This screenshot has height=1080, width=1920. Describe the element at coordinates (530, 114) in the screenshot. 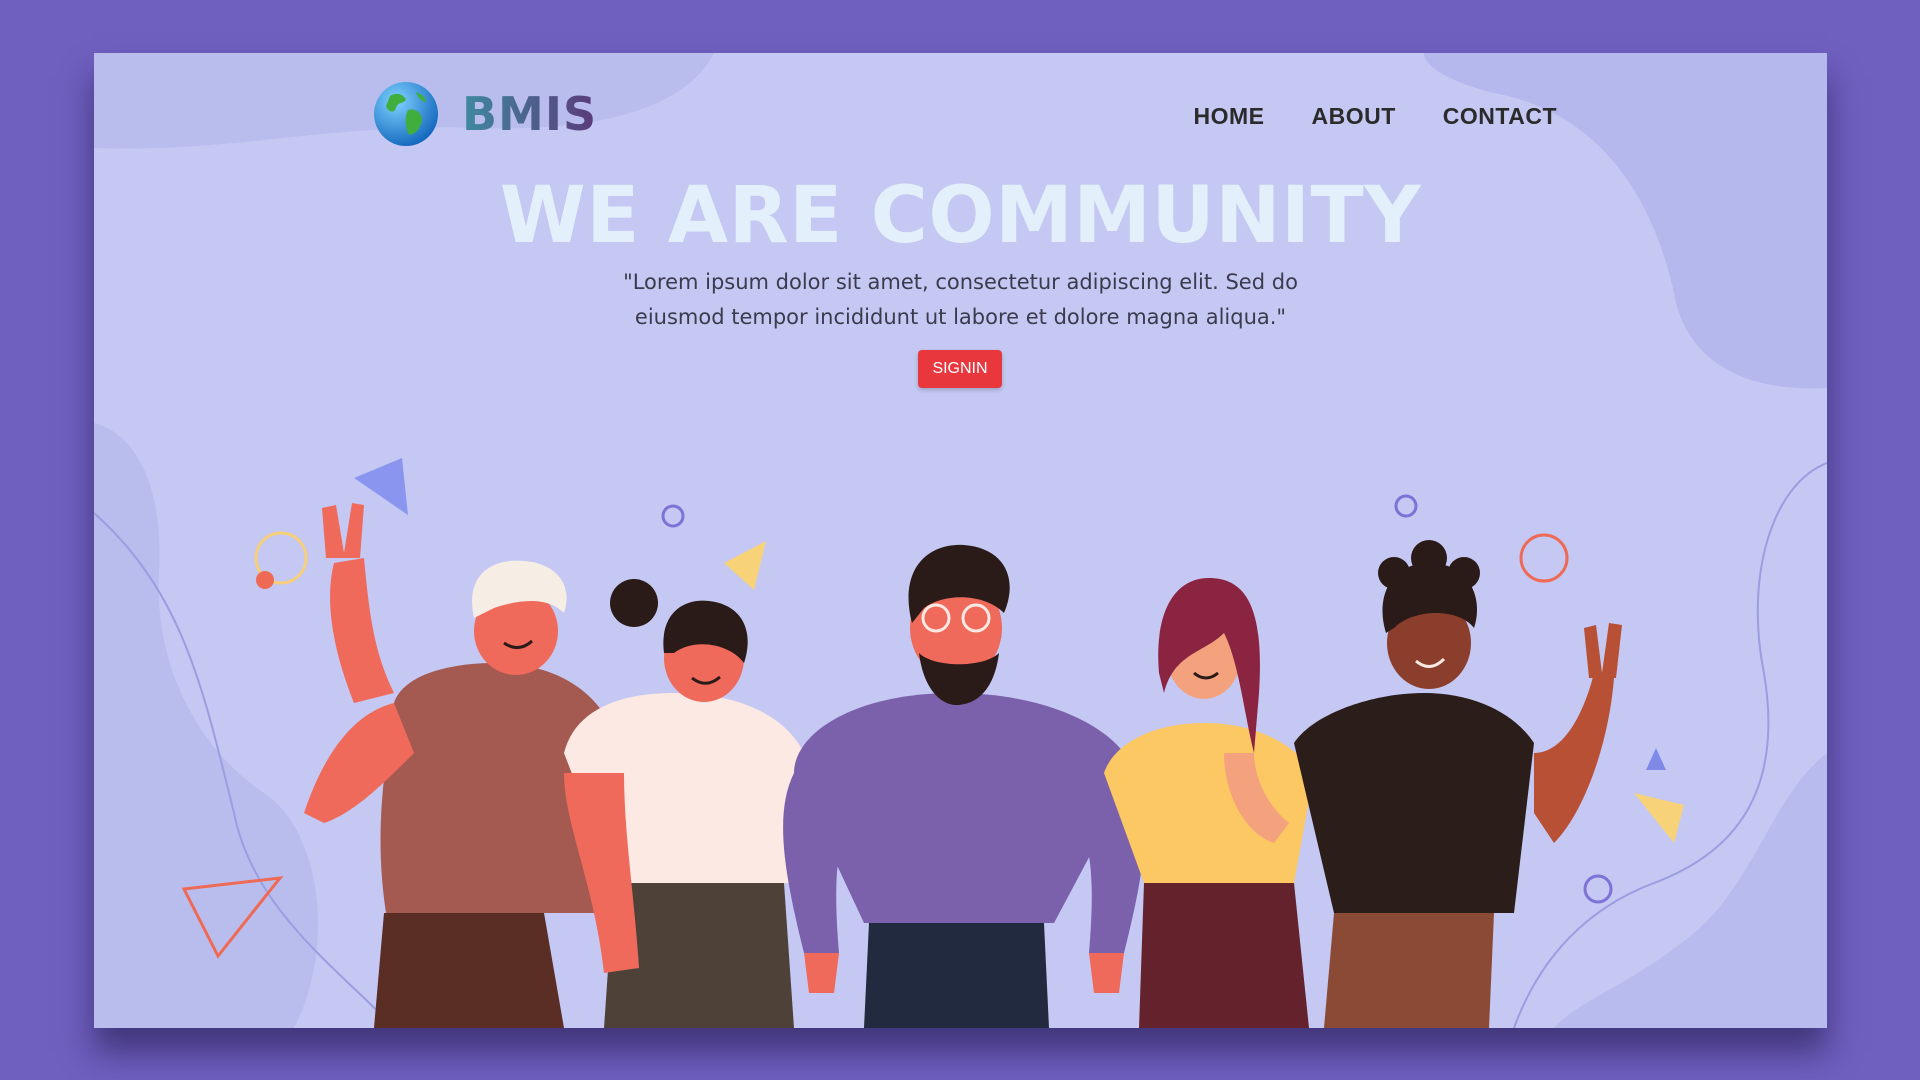

I see `brand-name: BMIS` at that location.